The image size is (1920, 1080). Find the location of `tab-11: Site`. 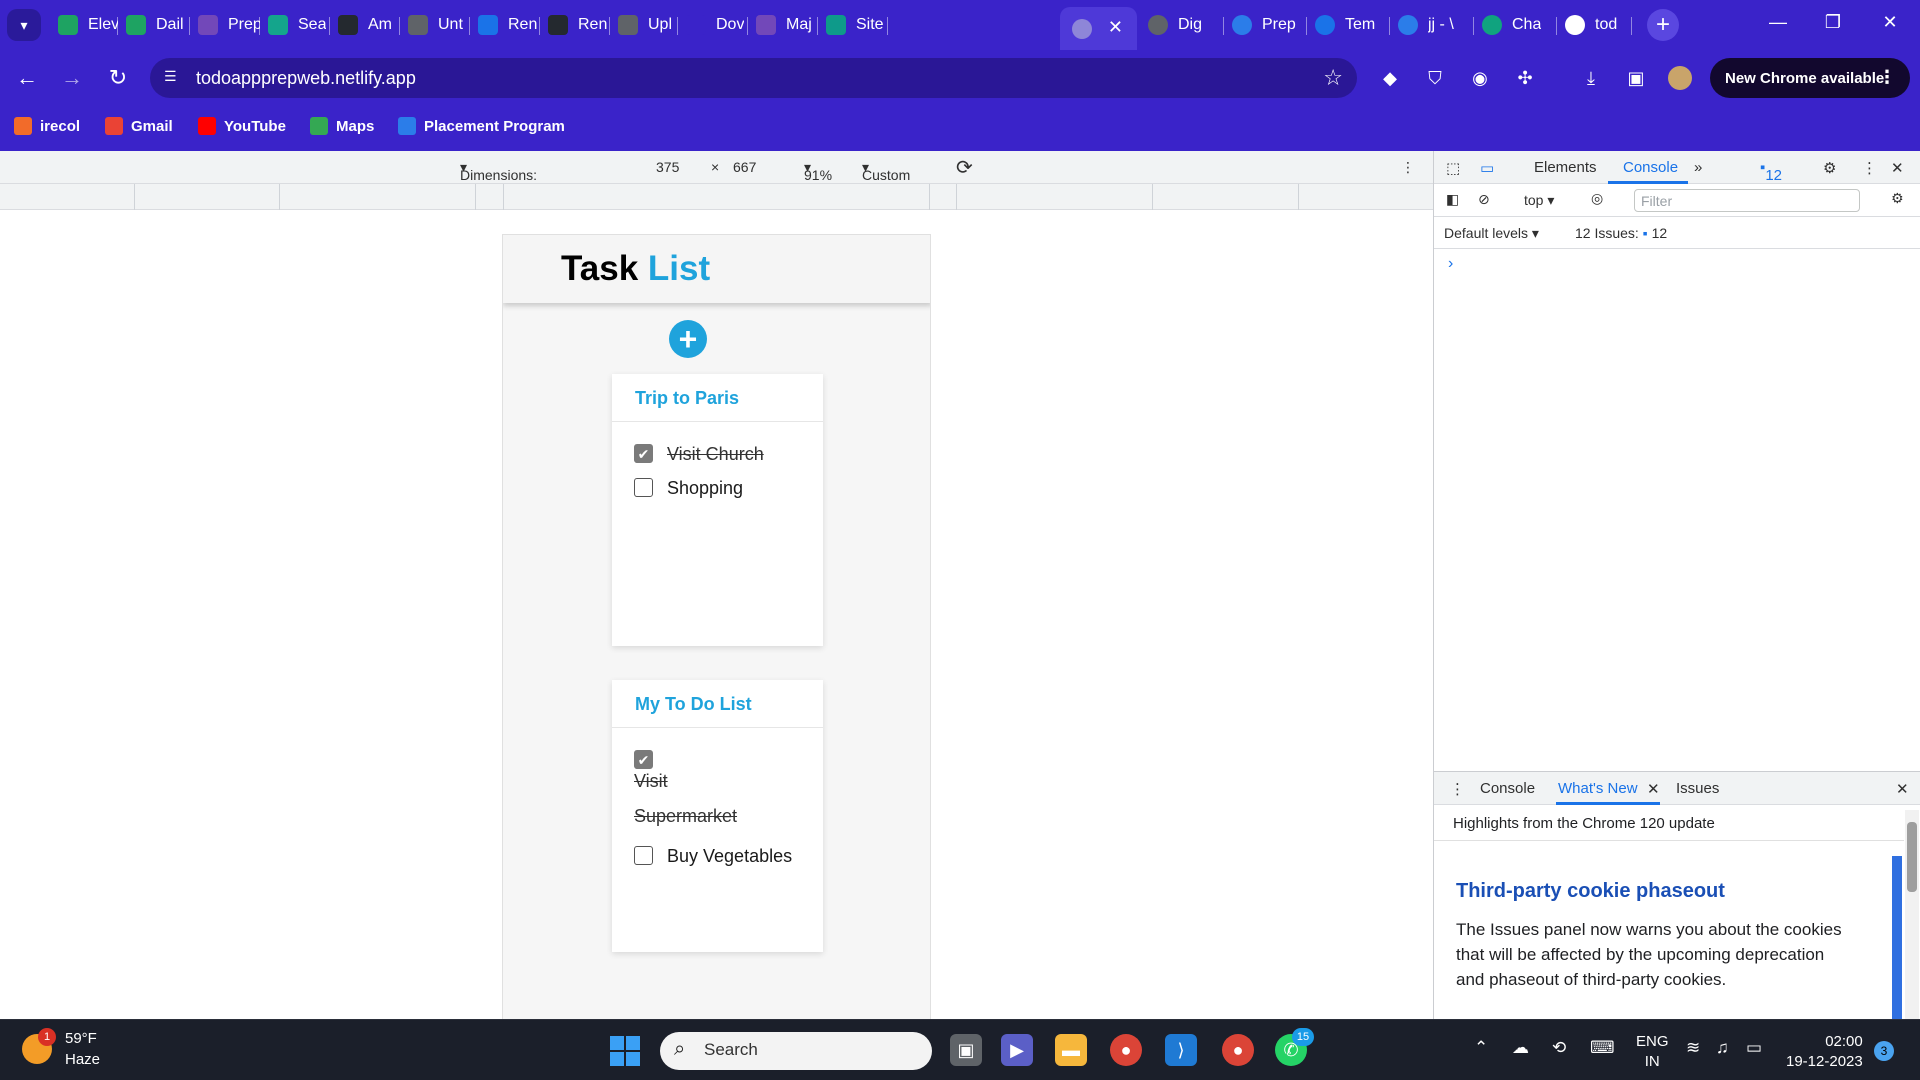

tab-11: Site is located at coordinates (853, 25).